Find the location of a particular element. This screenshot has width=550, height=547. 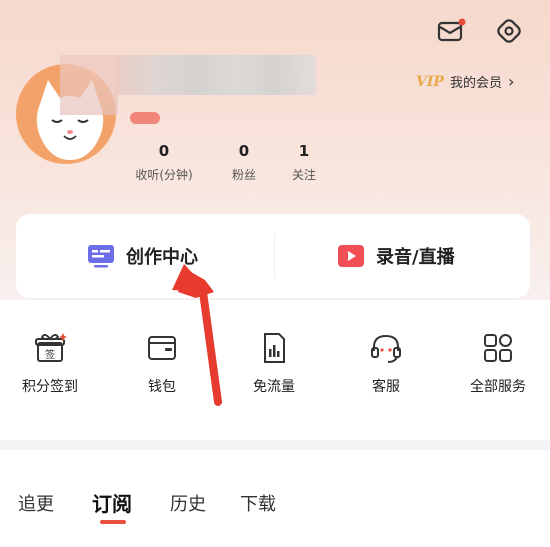

creator-card: 创作中心 录音/直播 is located at coordinates (273, 256).